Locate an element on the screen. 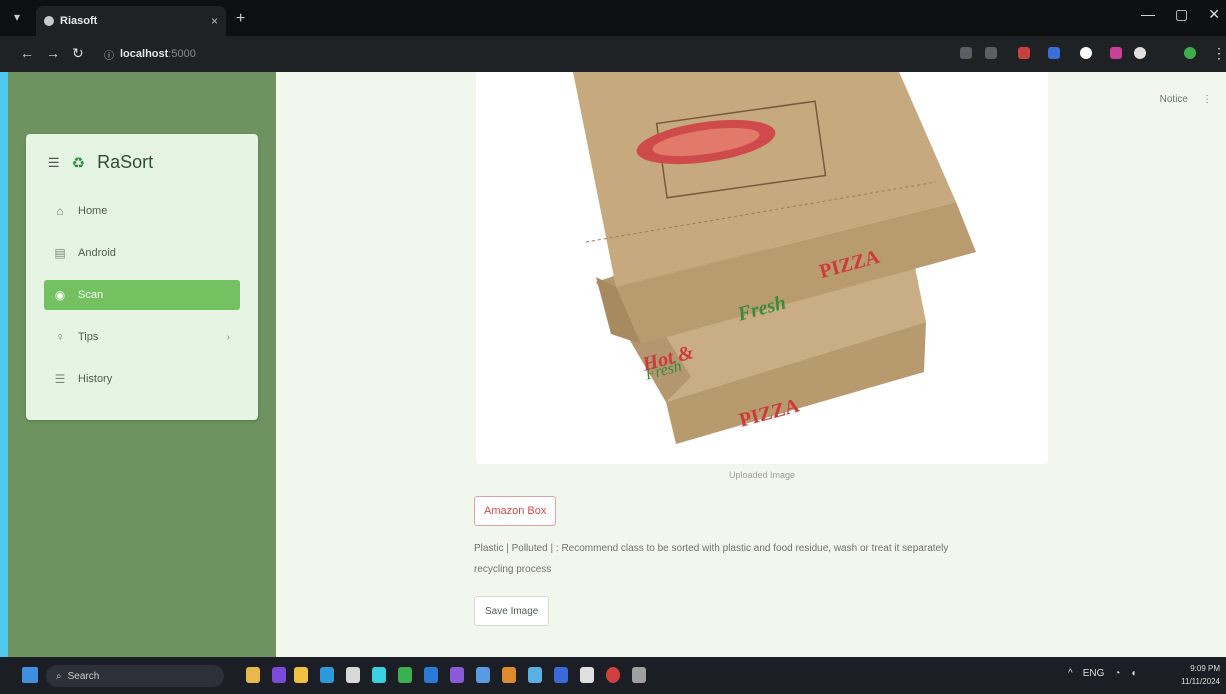 The height and width of the screenshot is (694, 1226). clock-time: 9:09 PM is located at coordinates (1205, 668).